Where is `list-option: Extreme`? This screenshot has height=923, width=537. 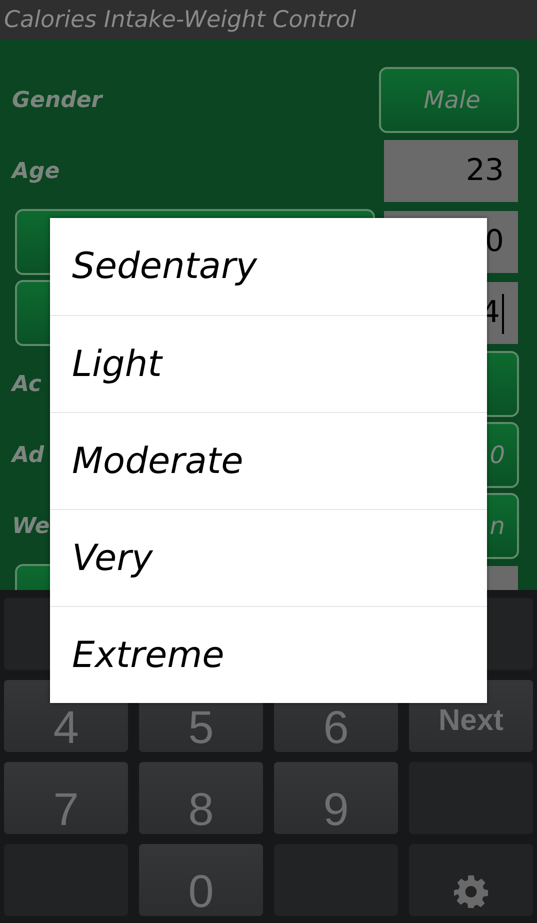 list-option: Extreme is located at coordinates (268, 654).